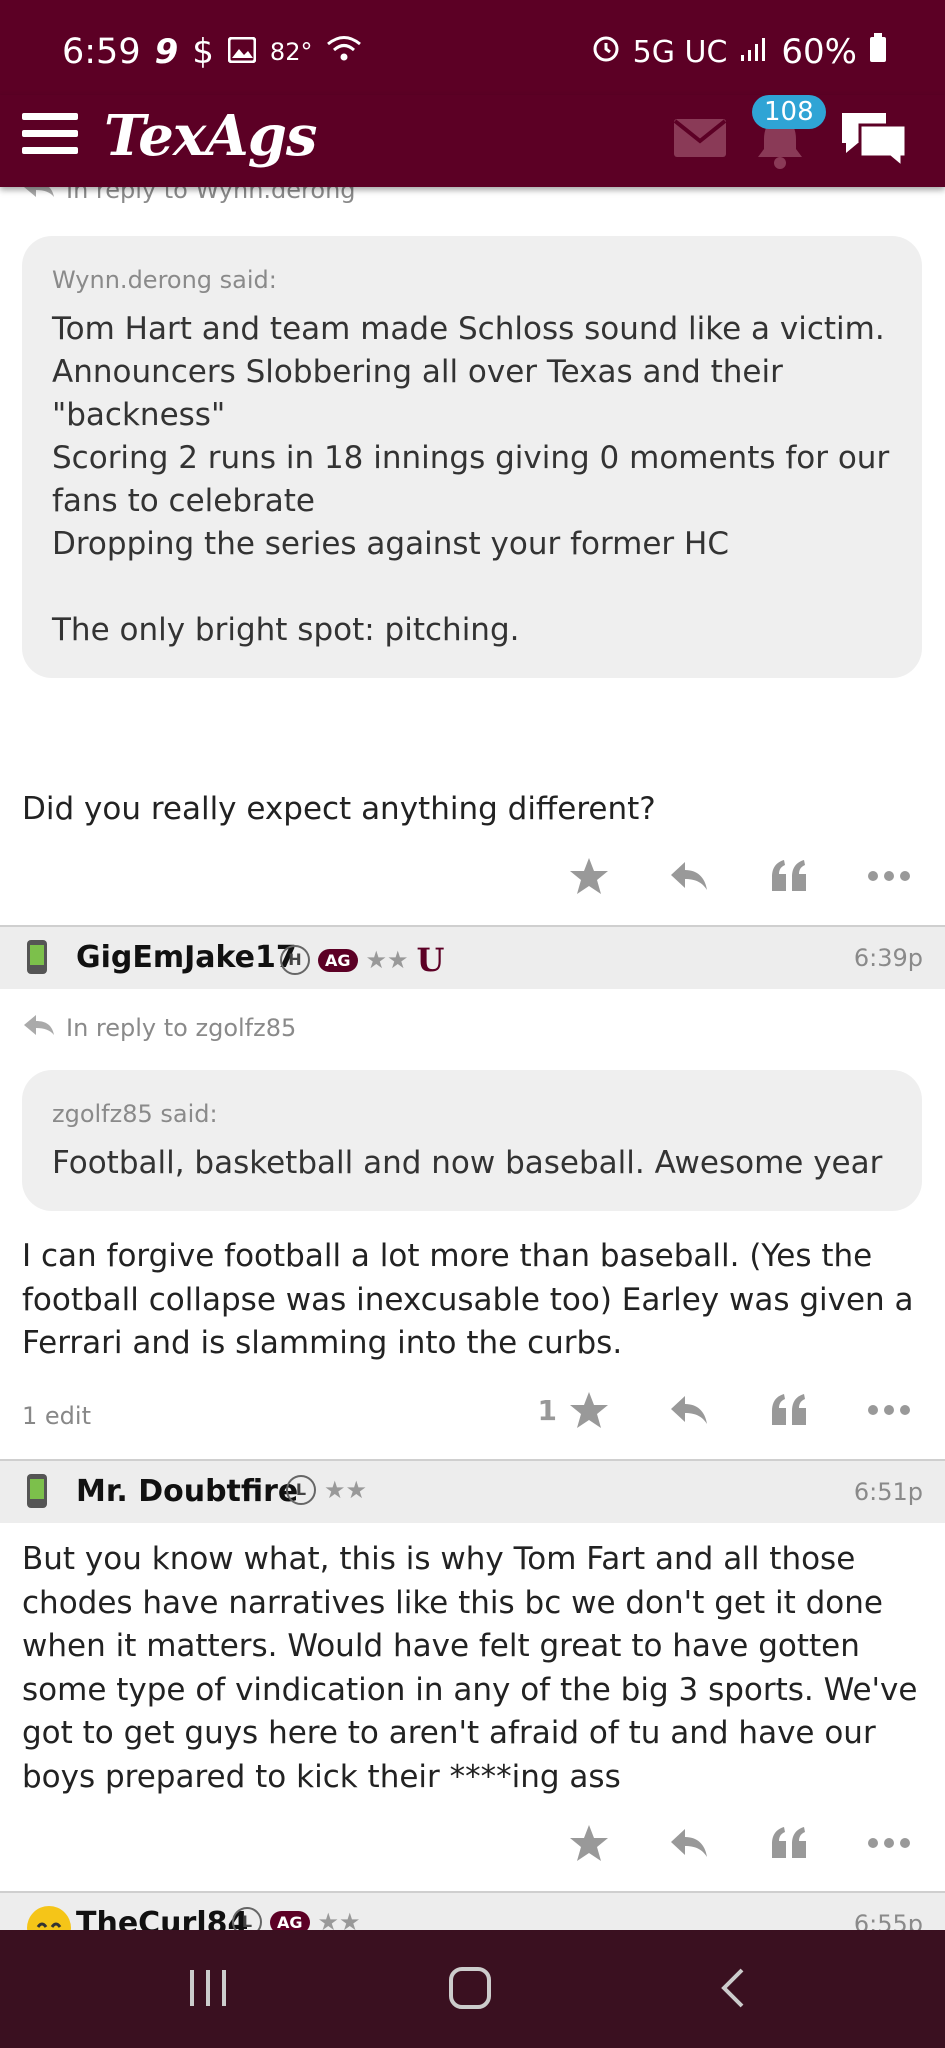 The image size is (945, 2048). What do you see at coordinates (242, 52) in the screenshot?
I see `image-icon` at bounding box center [242, 52].